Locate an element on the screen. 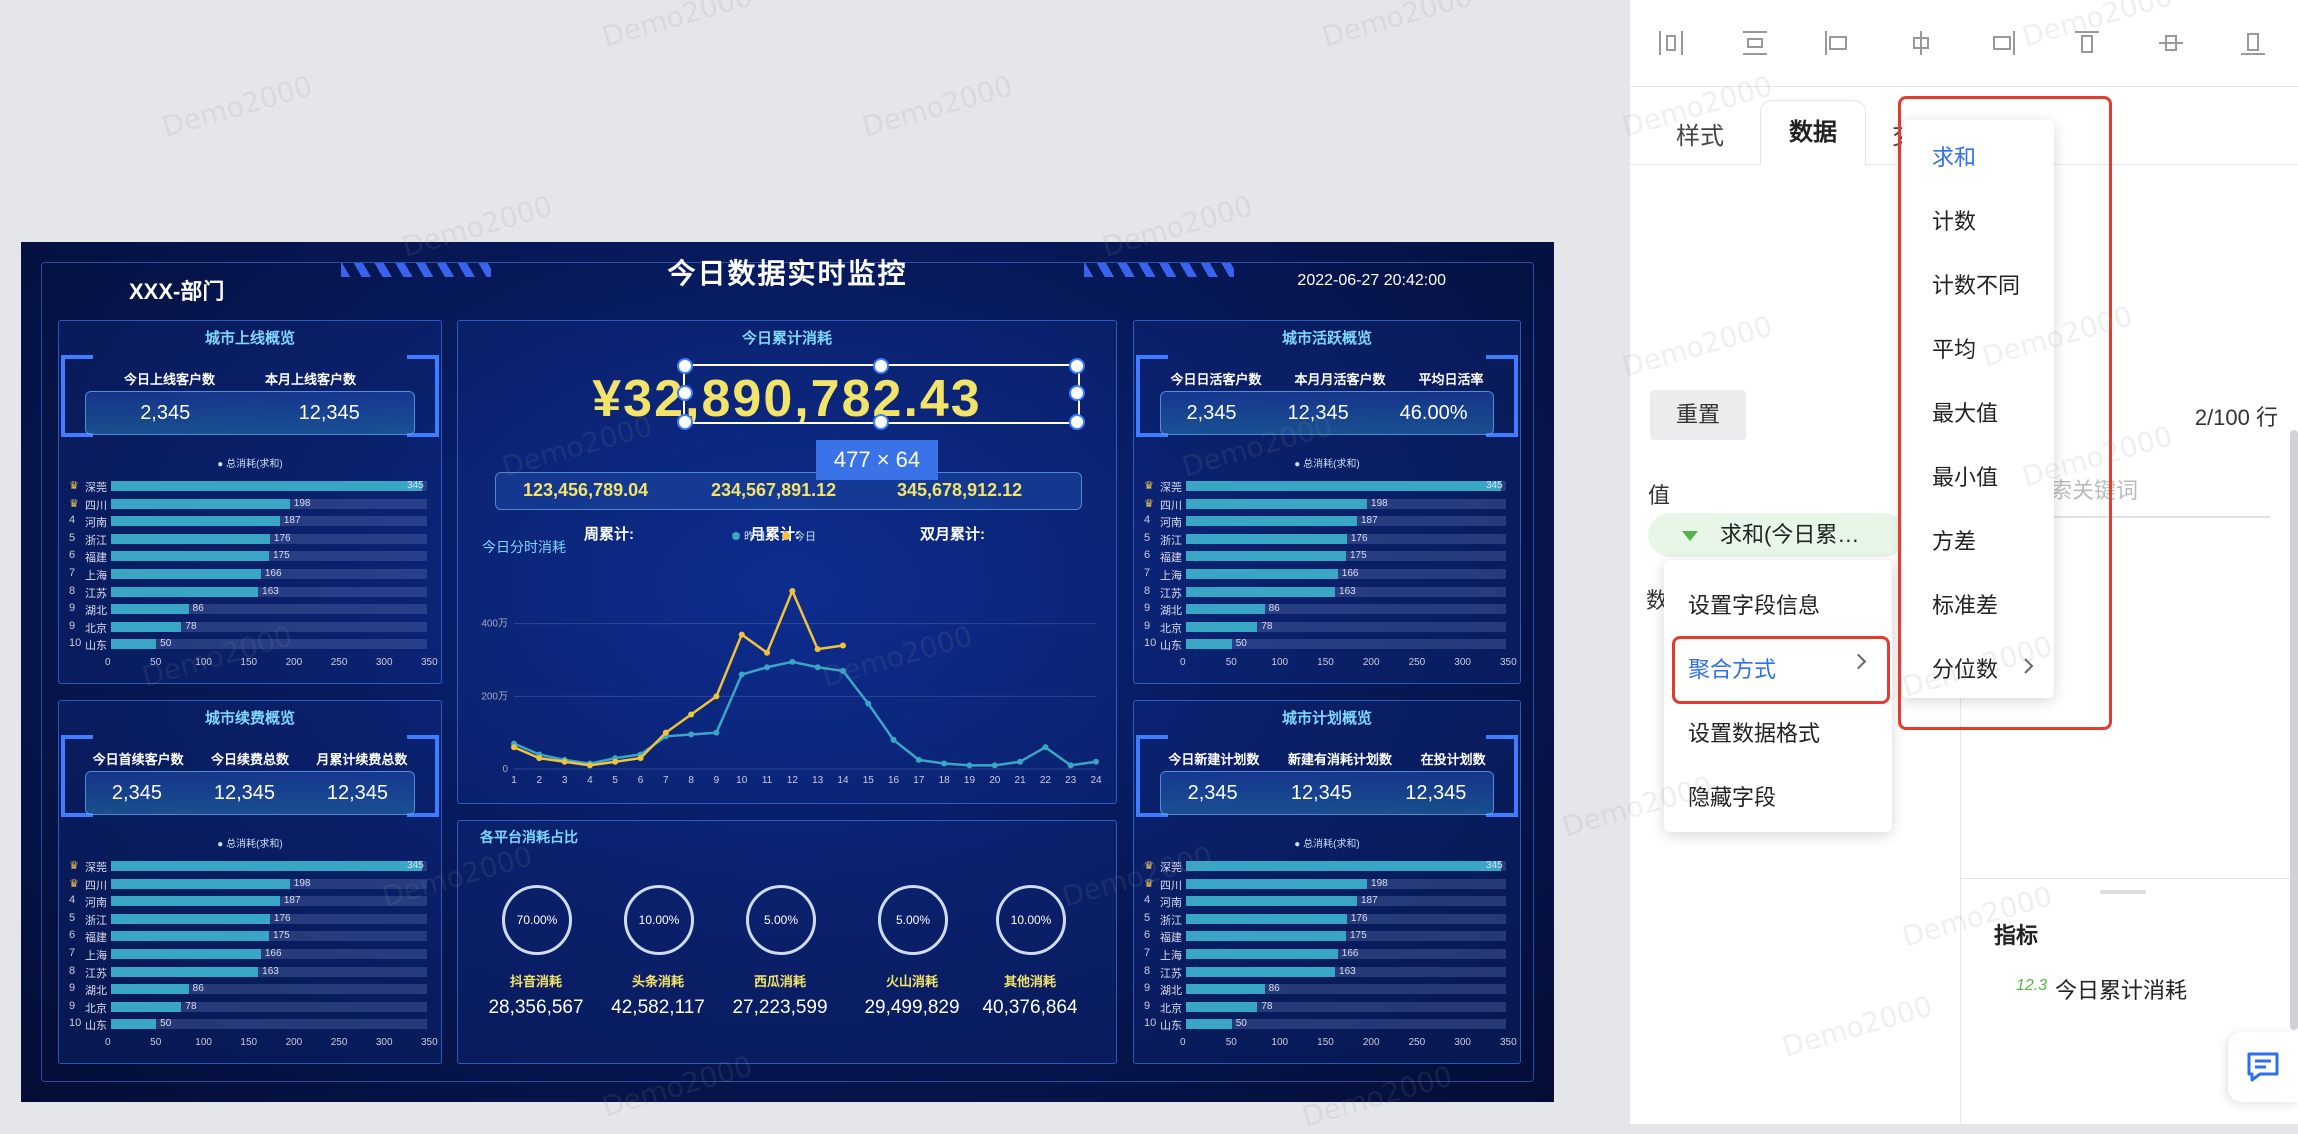 Image resolution: width=2298 pixels, height=1134 pixels. bar-category-label: 四川 is located at coordinates (96, 505).